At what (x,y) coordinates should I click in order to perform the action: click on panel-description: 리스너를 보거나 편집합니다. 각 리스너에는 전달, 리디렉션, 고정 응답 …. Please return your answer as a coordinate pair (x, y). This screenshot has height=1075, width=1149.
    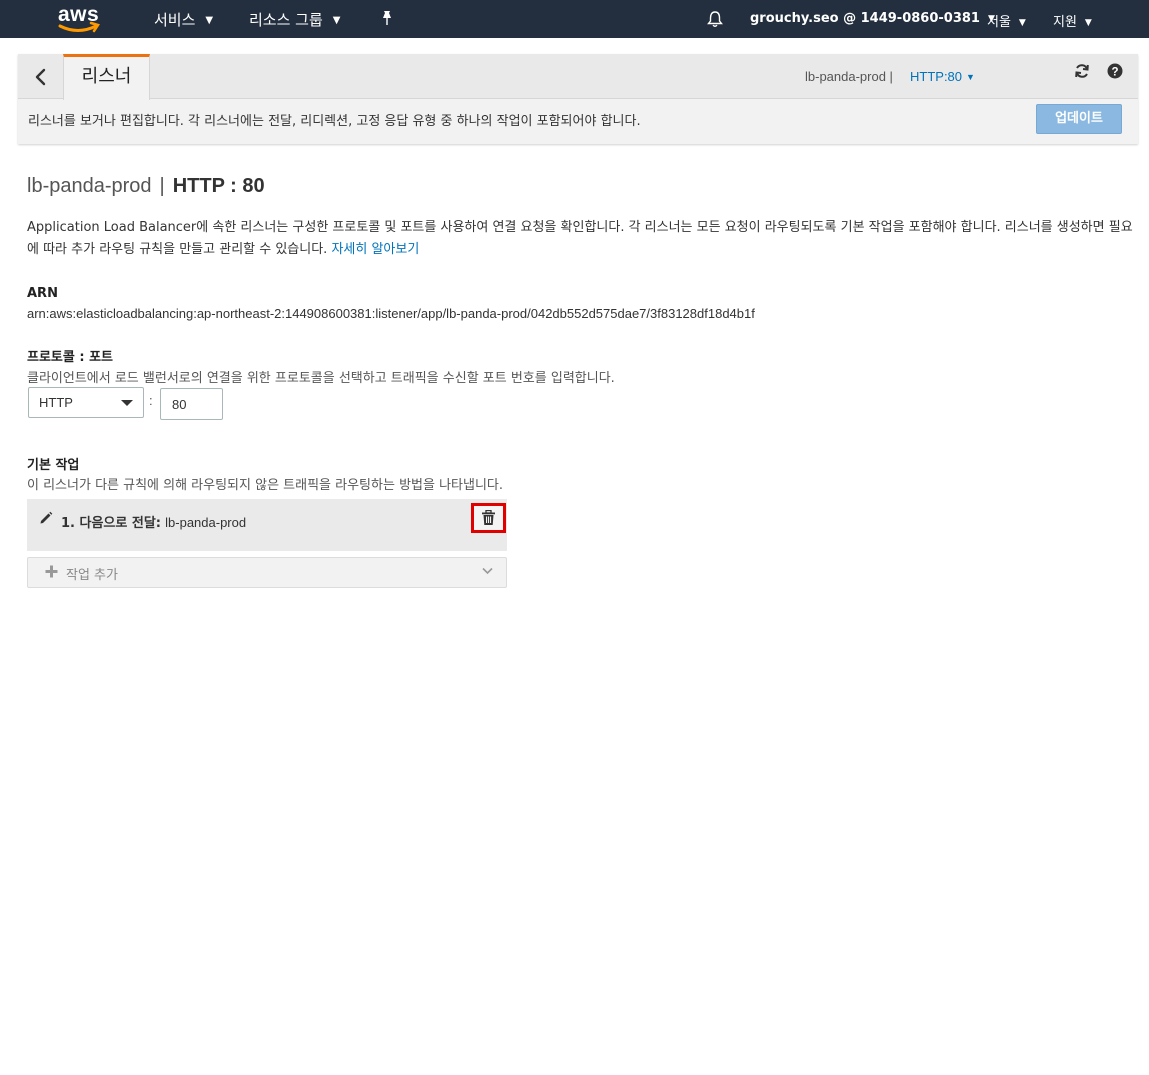
    Looking at the image, I should click on (334, 121).